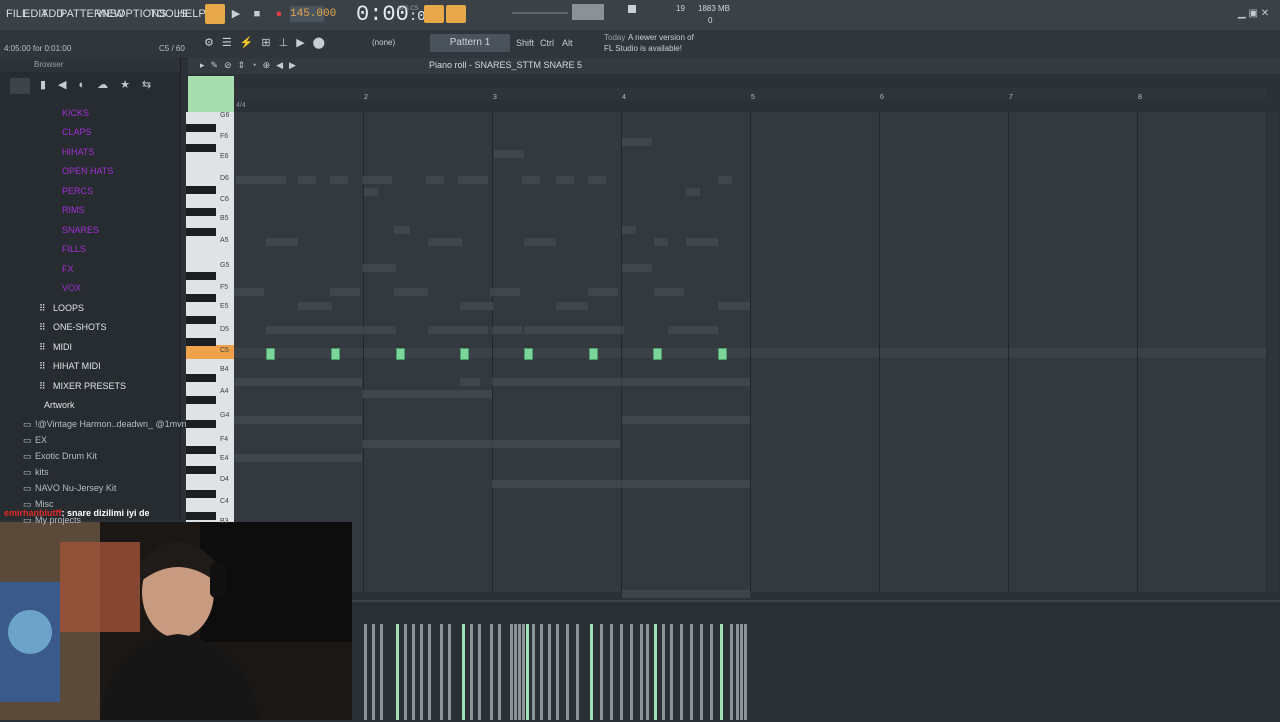 This screenshot has height=722, width=1280. What do you see at coordinates (89, 386) in the screenshot?
I see `browser-item: MIXER PRESETS` at bounding box center [89, 386].